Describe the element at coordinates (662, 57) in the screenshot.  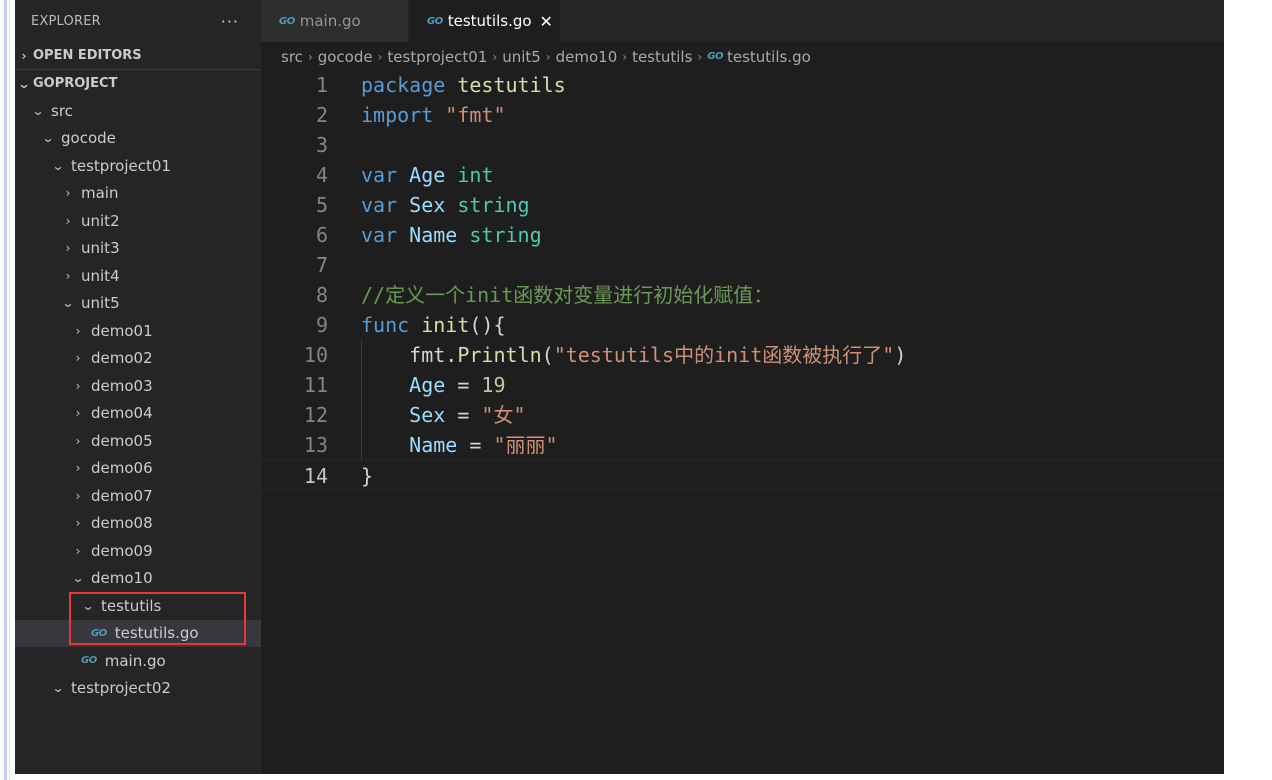
I see `breadcrumb-item: testutils` at that location.